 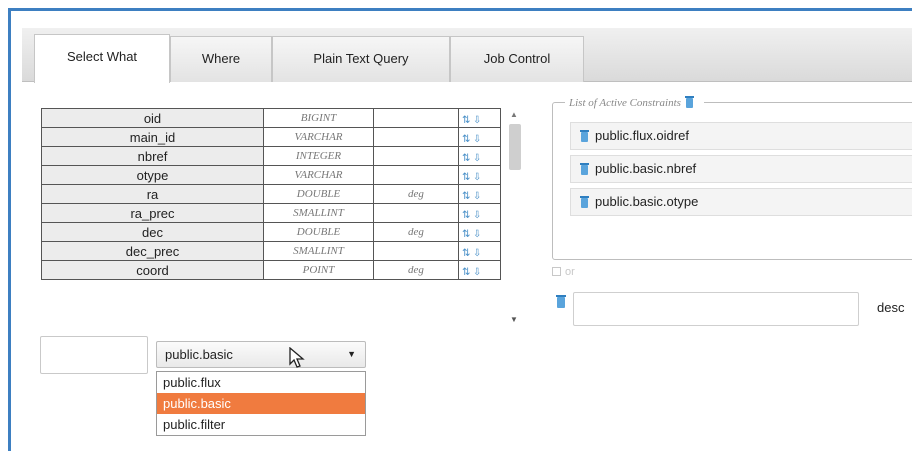 I want to click on scroll-down-icon: ▼, so click(x=514, y=319).